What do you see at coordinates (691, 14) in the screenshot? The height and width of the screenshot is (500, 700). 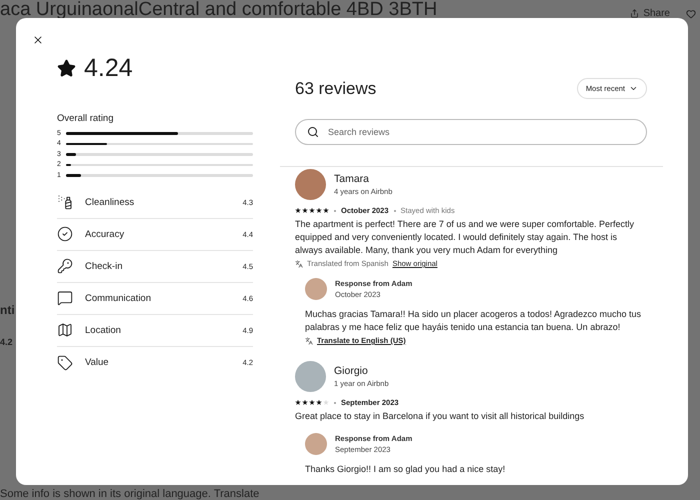 I see `heart-icon` at bounding box center [691, 14].